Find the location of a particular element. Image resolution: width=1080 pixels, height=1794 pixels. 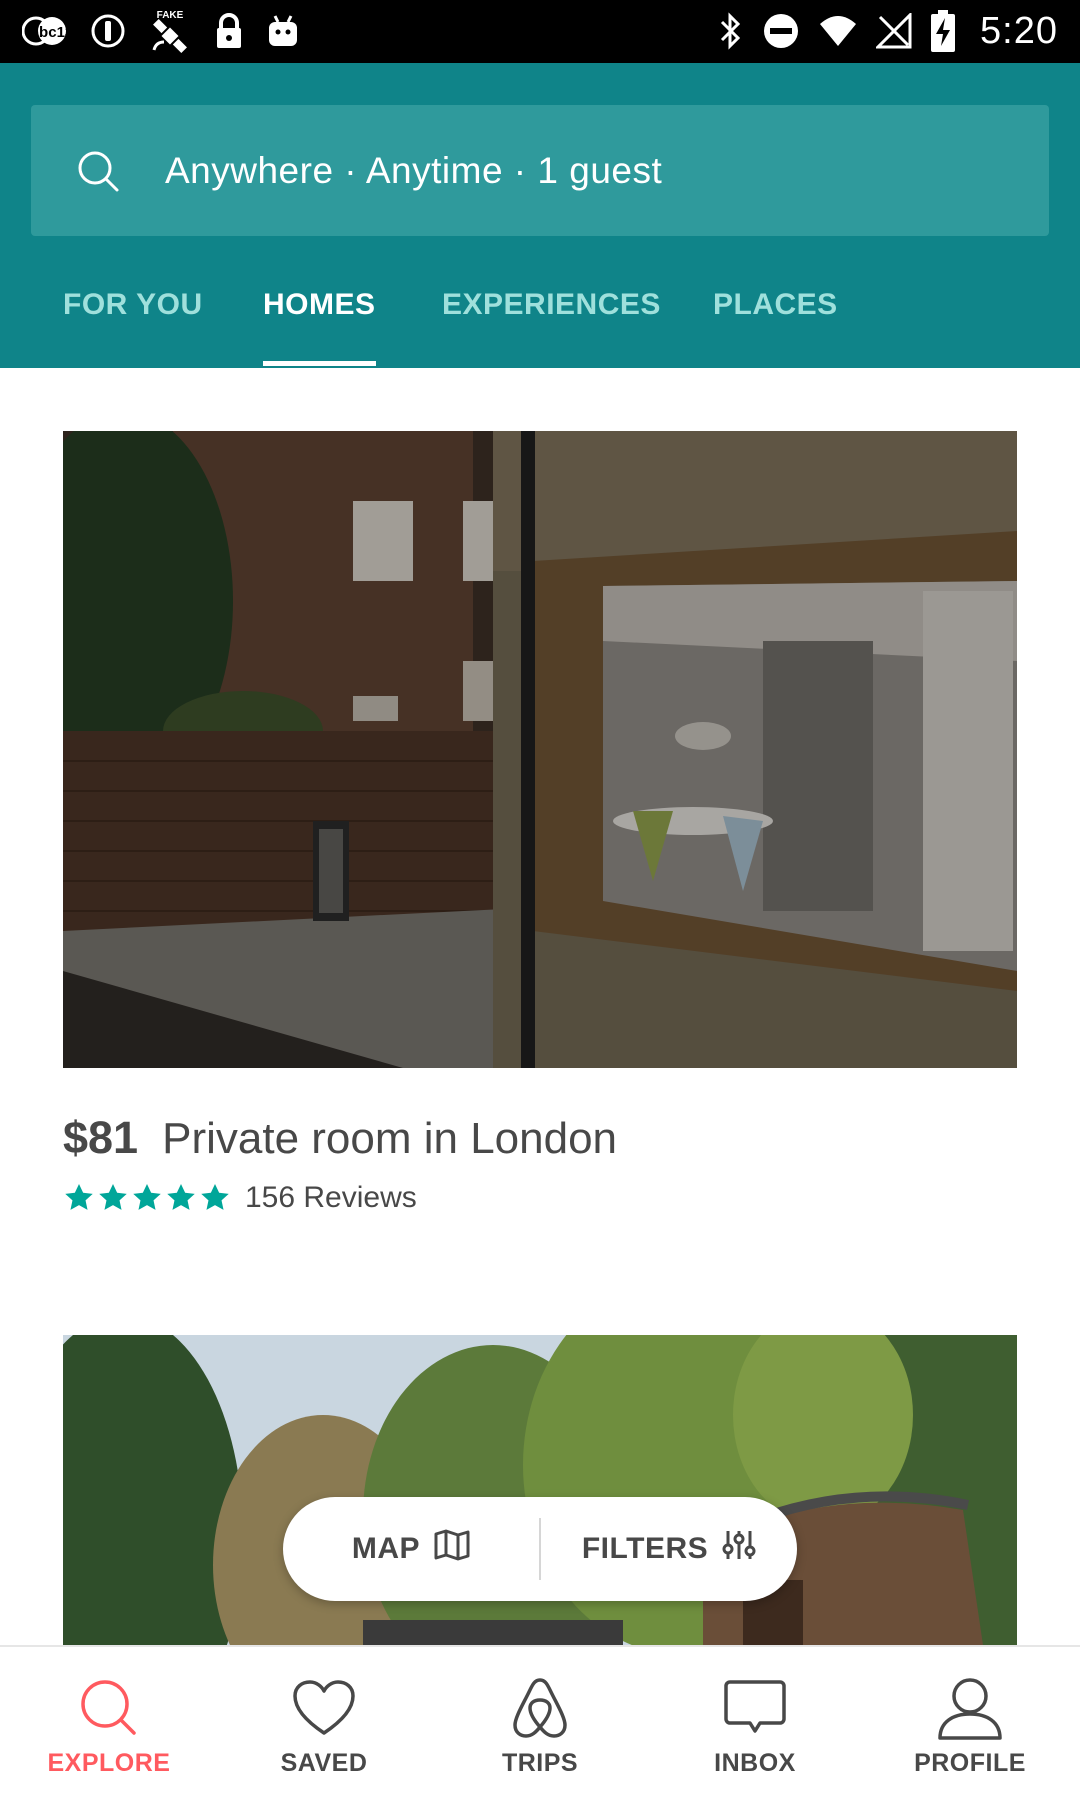

tab-homes: HOMES is located at coordinates (319, 318).